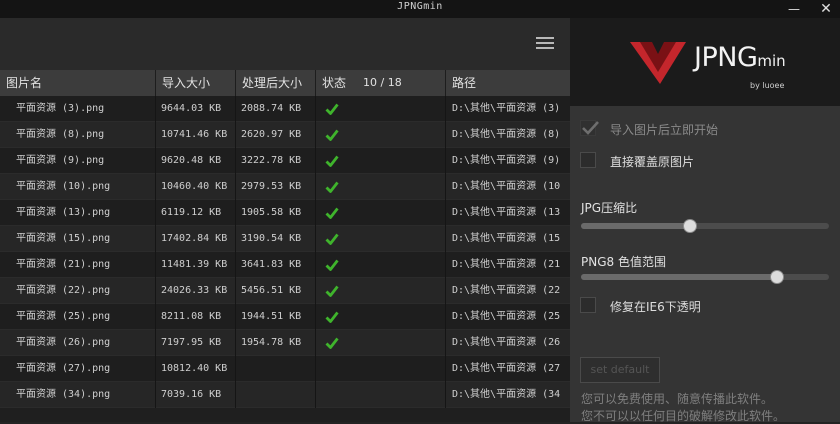 This screenshot has height=424, width=840. What do you see at coordinates (506, 394) in the screenshot?
I see `path-cell: D:\其他\平面资源 (34` at bounding box center [506, 394].